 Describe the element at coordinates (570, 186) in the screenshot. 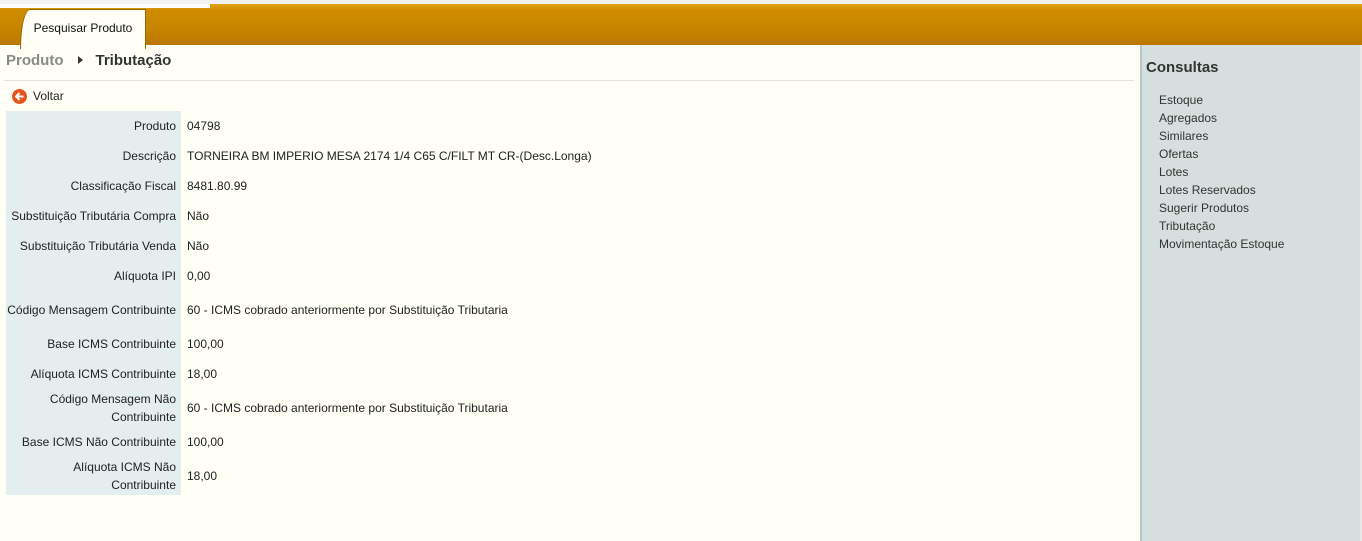

I see `detail-row-classificacao-fiscal: Classificação Fiscal 8481.80.99` at that location.